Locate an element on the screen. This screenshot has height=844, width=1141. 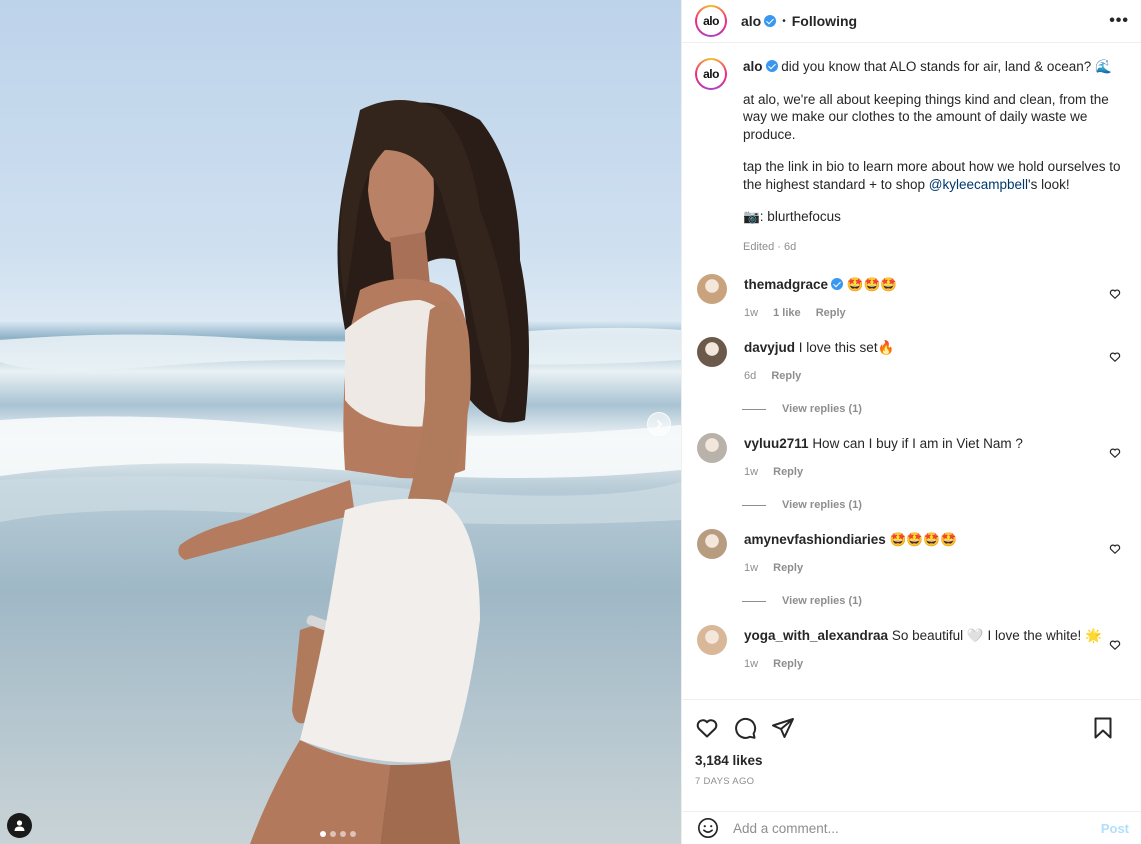
bookmark-icon is located at coordinates (1103, 728).